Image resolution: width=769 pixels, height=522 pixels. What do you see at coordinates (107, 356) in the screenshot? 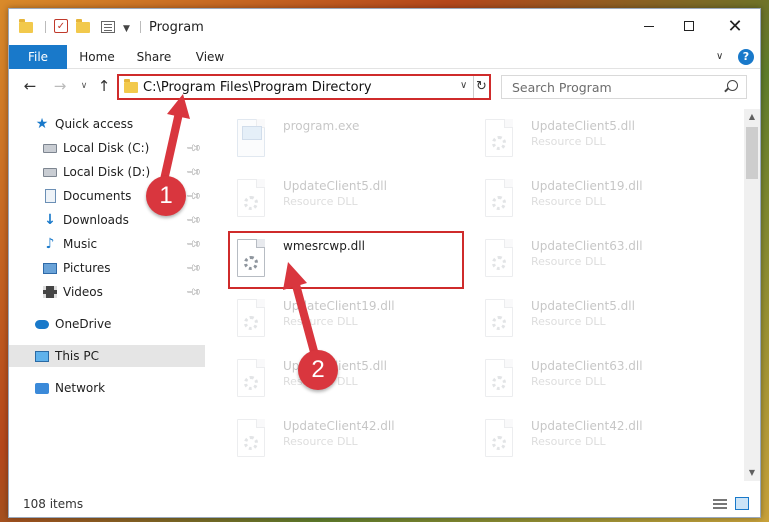
I see `sidebar-item-this-pc: This PC` at bounding box center [107, 356].